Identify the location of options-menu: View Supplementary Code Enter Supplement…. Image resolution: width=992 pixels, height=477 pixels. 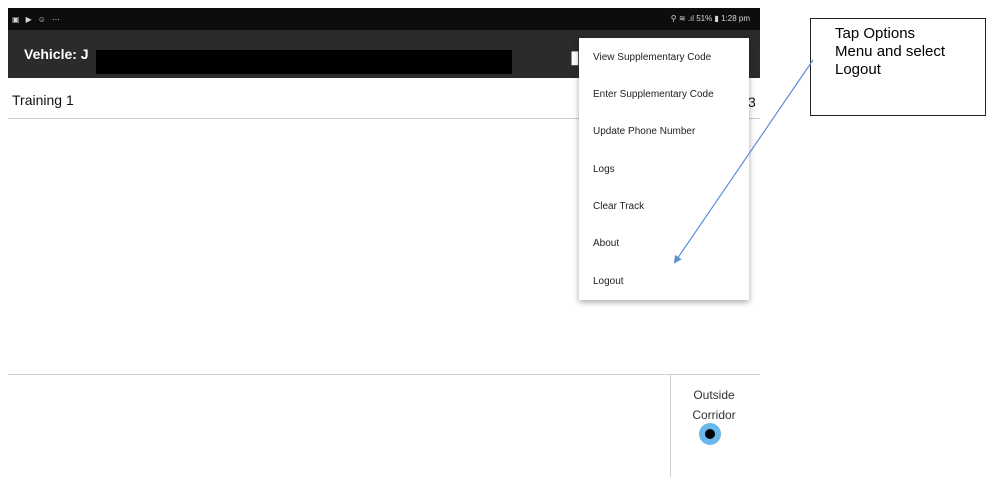
(664, 169).